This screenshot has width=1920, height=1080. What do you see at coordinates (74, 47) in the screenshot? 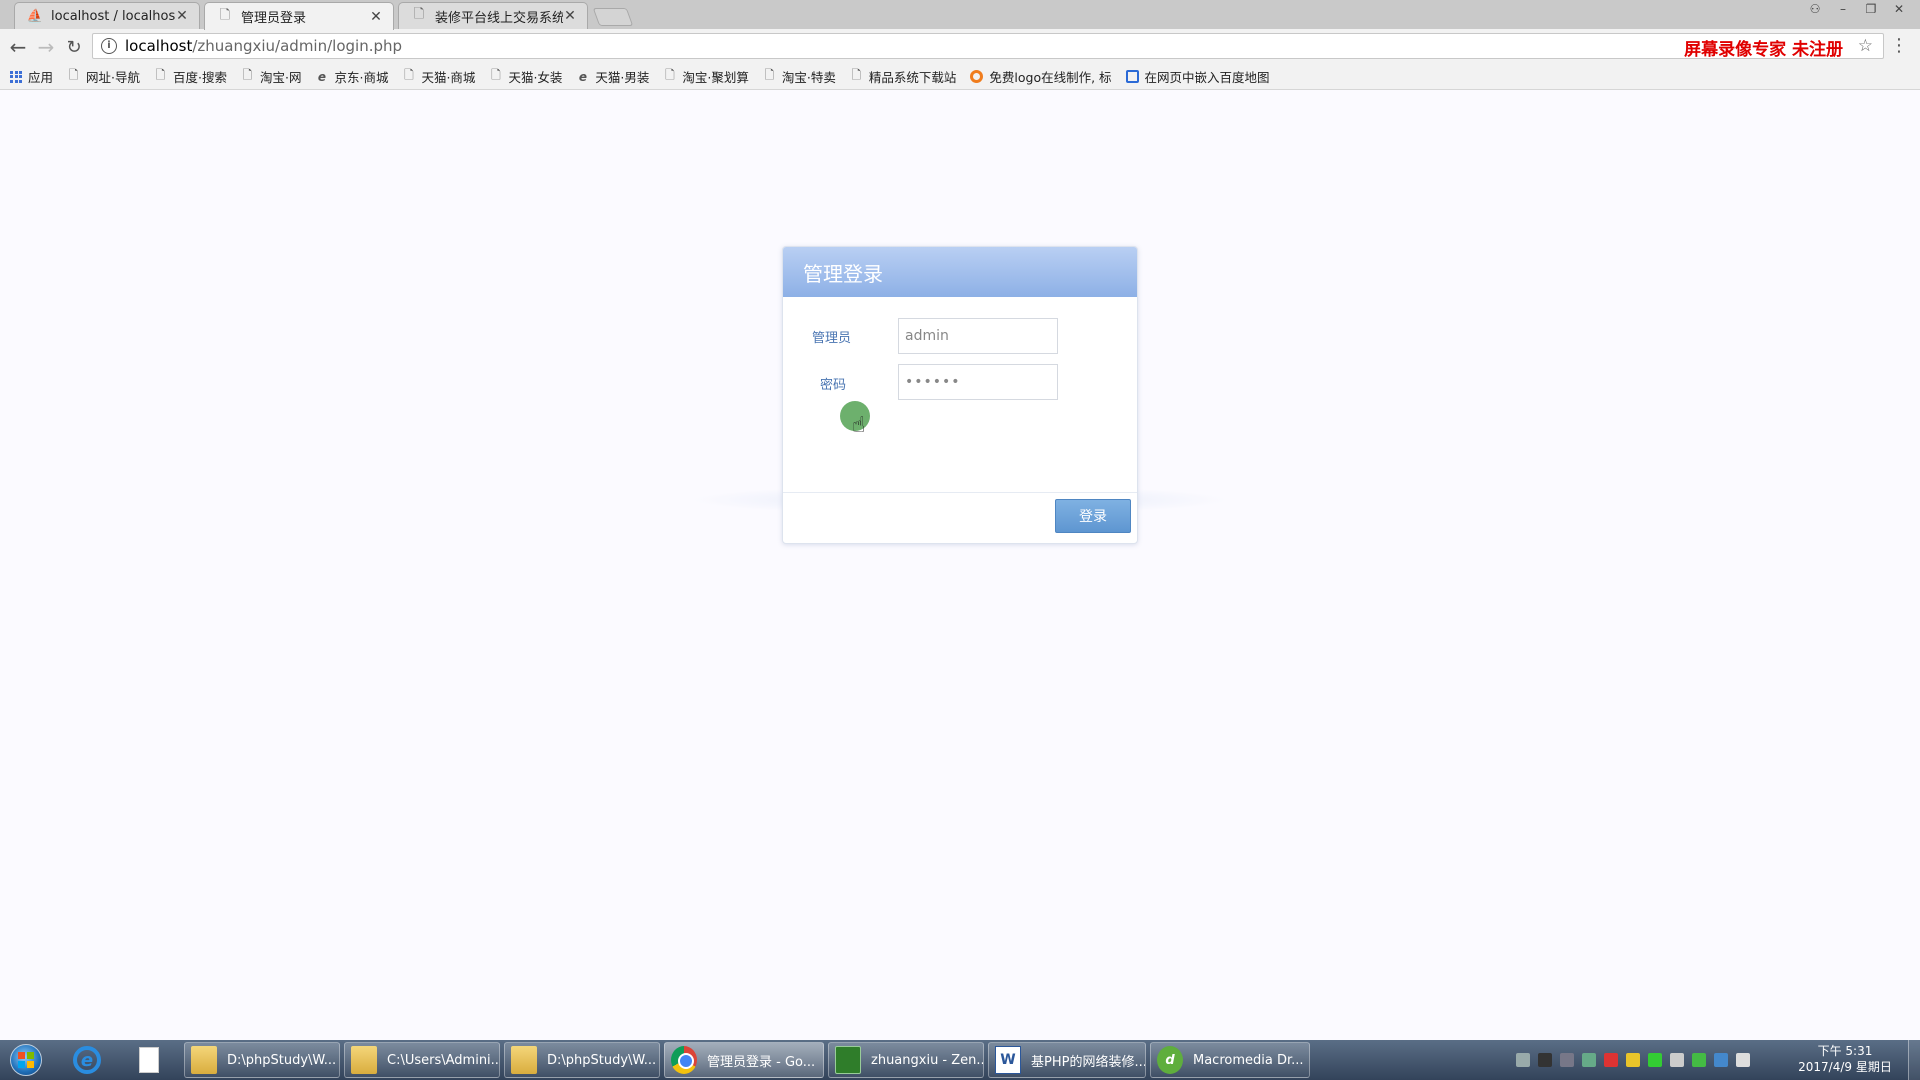
I see `reload-icon: ↻` at bounding box center [74, 47].